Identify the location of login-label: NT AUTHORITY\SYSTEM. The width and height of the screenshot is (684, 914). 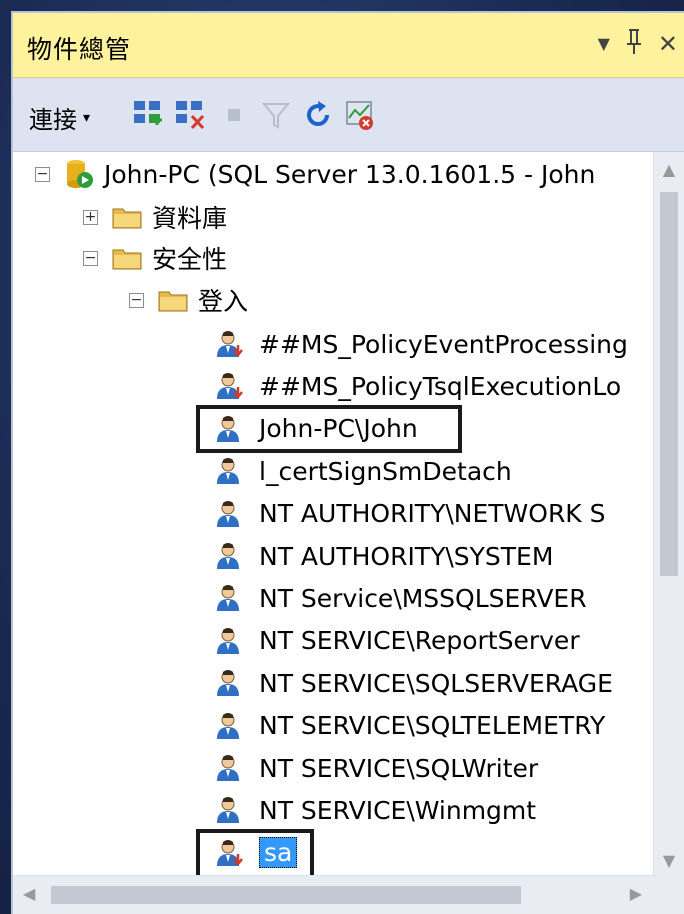
(406, 556).